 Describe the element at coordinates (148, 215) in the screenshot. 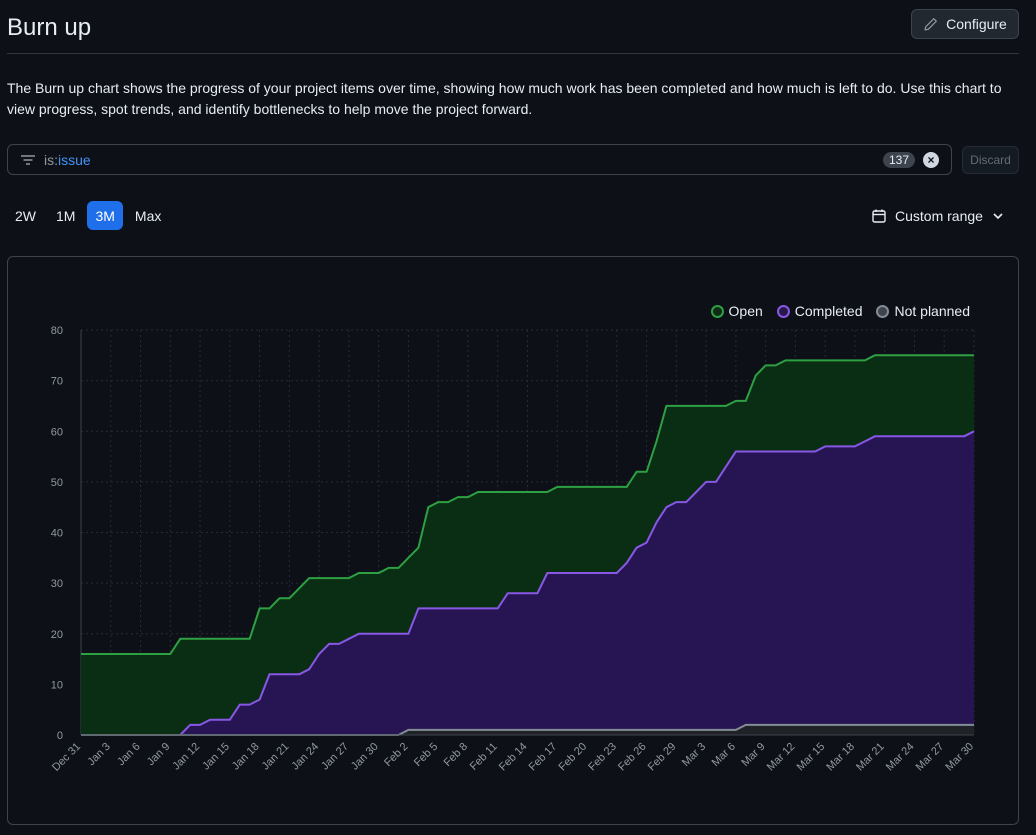

I see `range-max-button: Max` at that location.